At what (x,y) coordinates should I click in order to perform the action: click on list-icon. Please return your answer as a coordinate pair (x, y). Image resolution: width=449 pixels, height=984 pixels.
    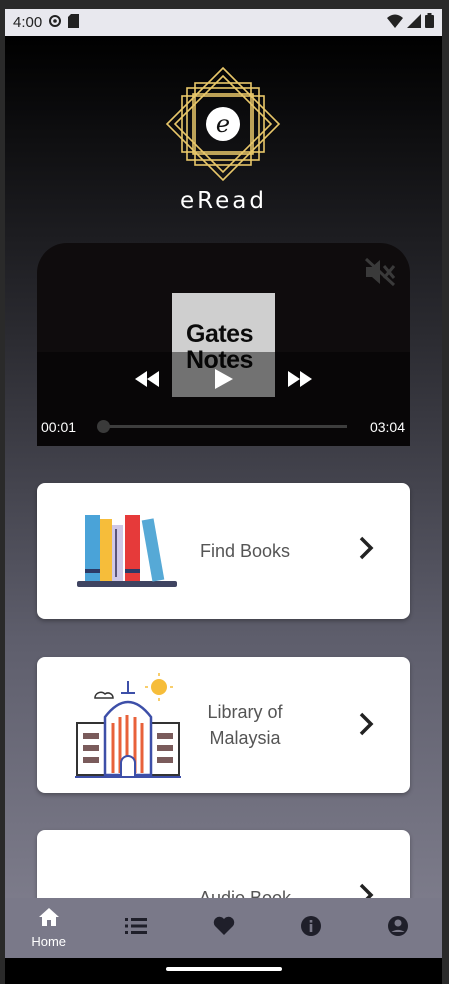
    Looking at the image, I should click on (136, 928).